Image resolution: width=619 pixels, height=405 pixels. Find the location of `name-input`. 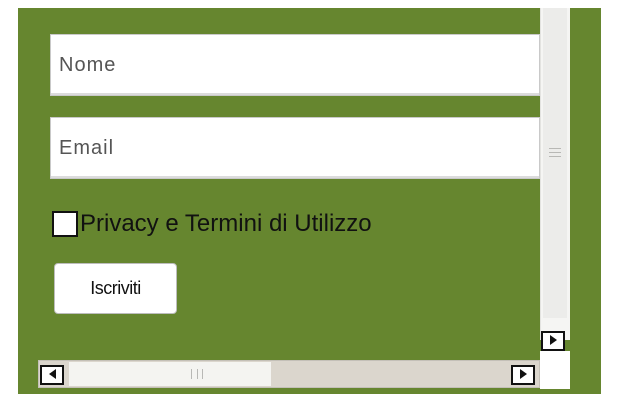

name-input is located at coordinates (295, 65).